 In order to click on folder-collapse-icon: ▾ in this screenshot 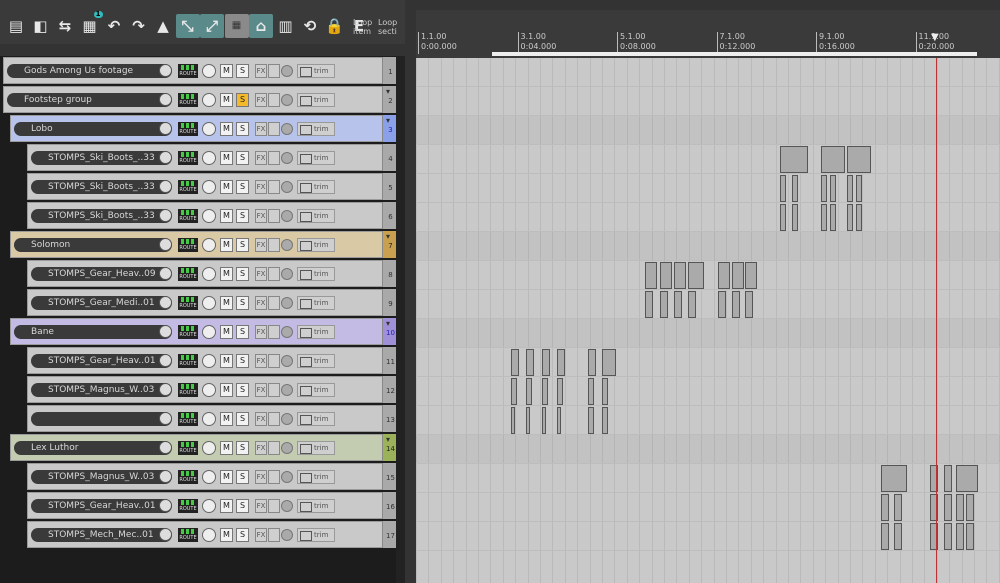, I will do `click(388, 120)`.